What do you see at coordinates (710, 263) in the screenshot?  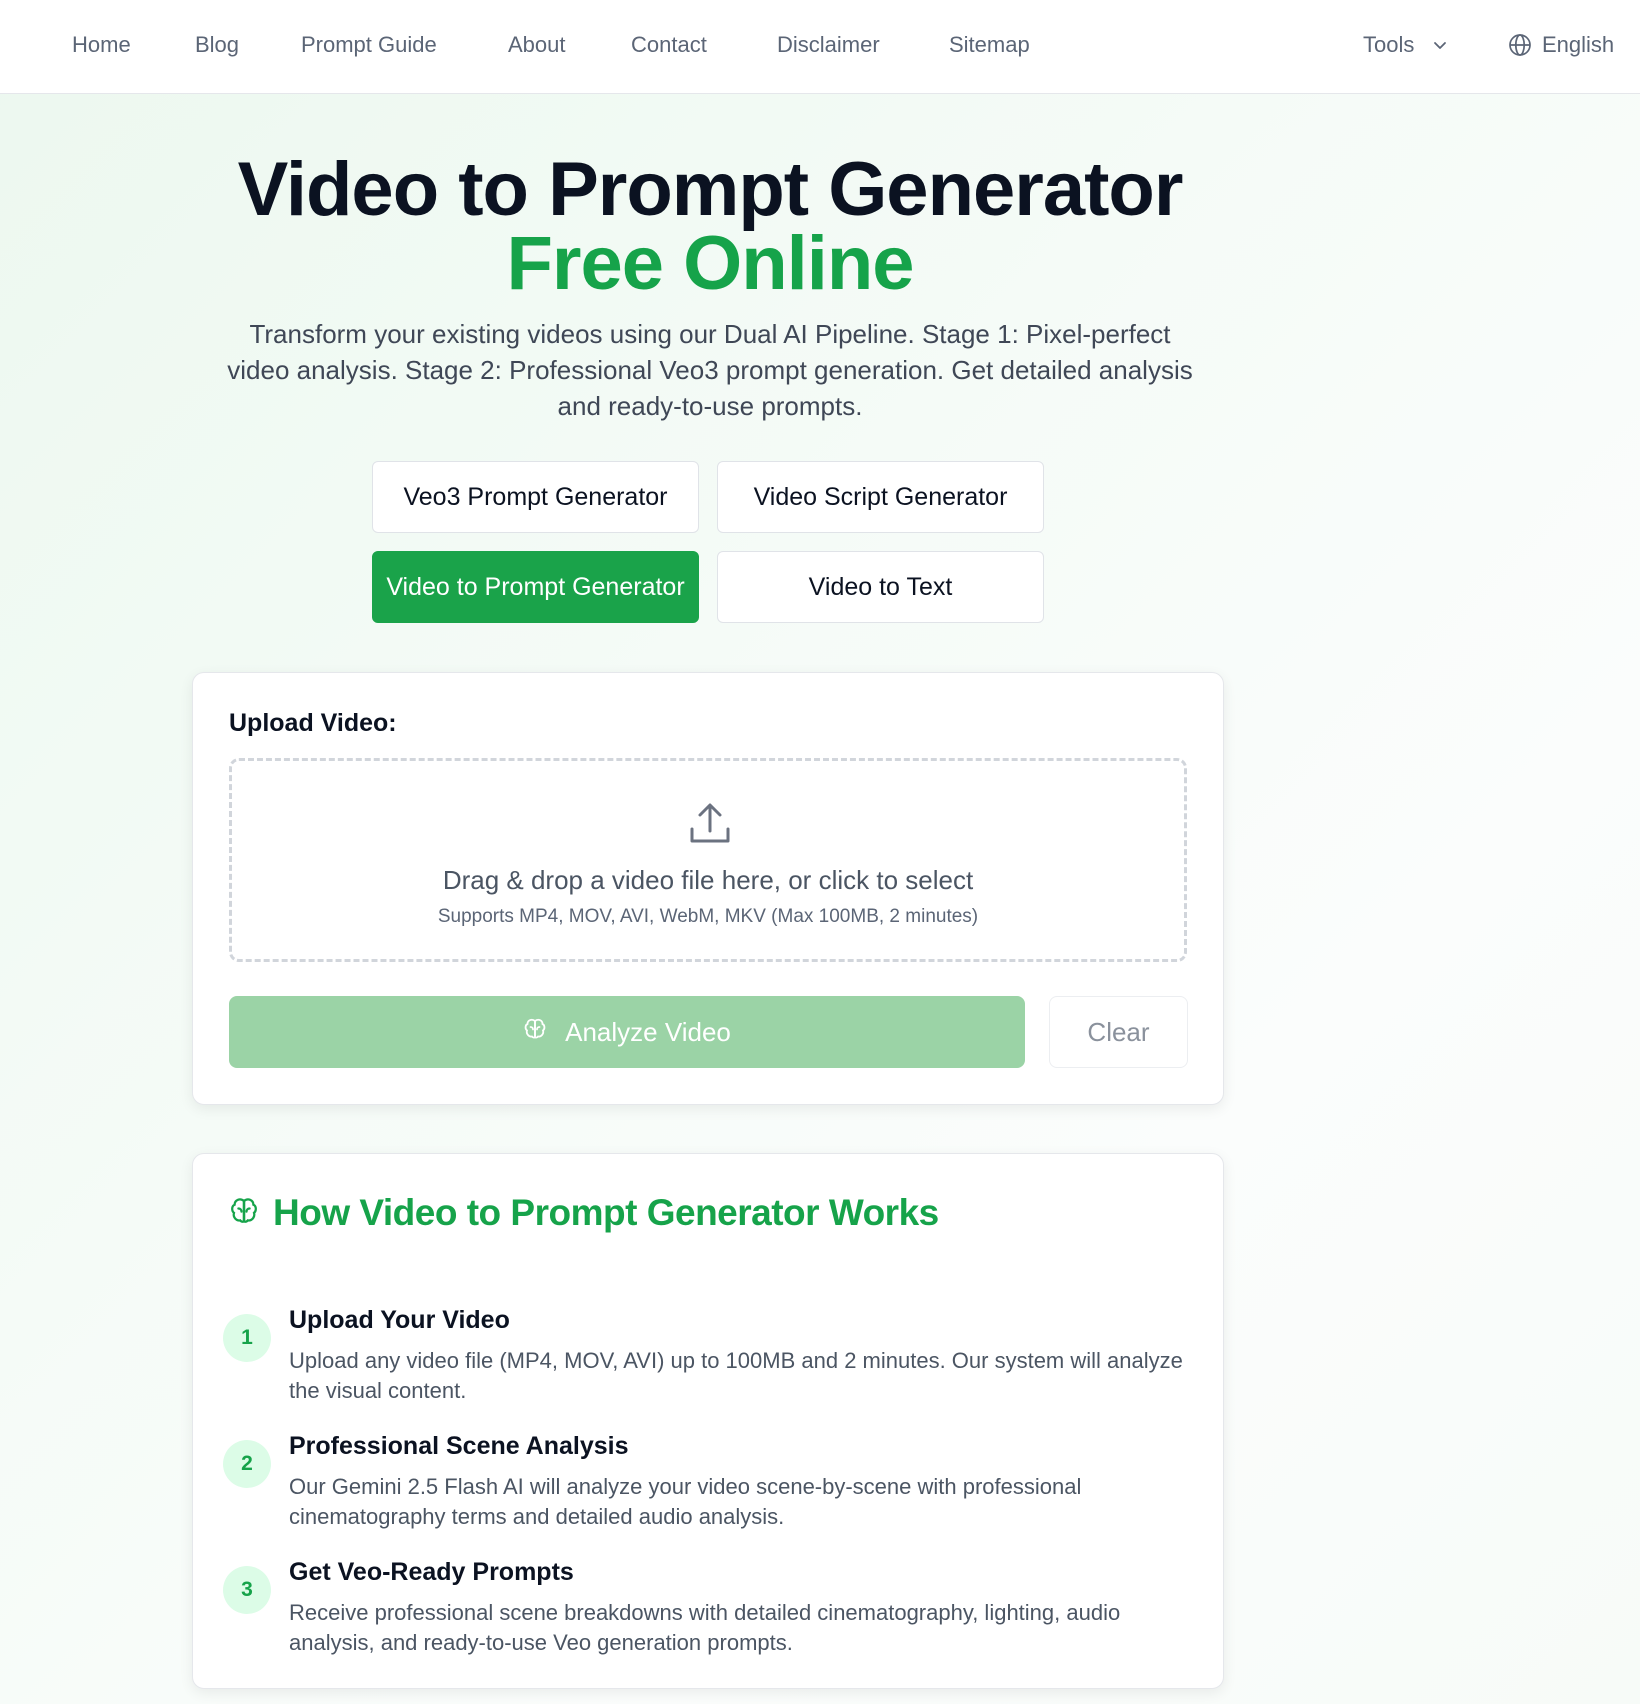 I see `page-title-accent: Free Online` at bounding box center [710, 263].